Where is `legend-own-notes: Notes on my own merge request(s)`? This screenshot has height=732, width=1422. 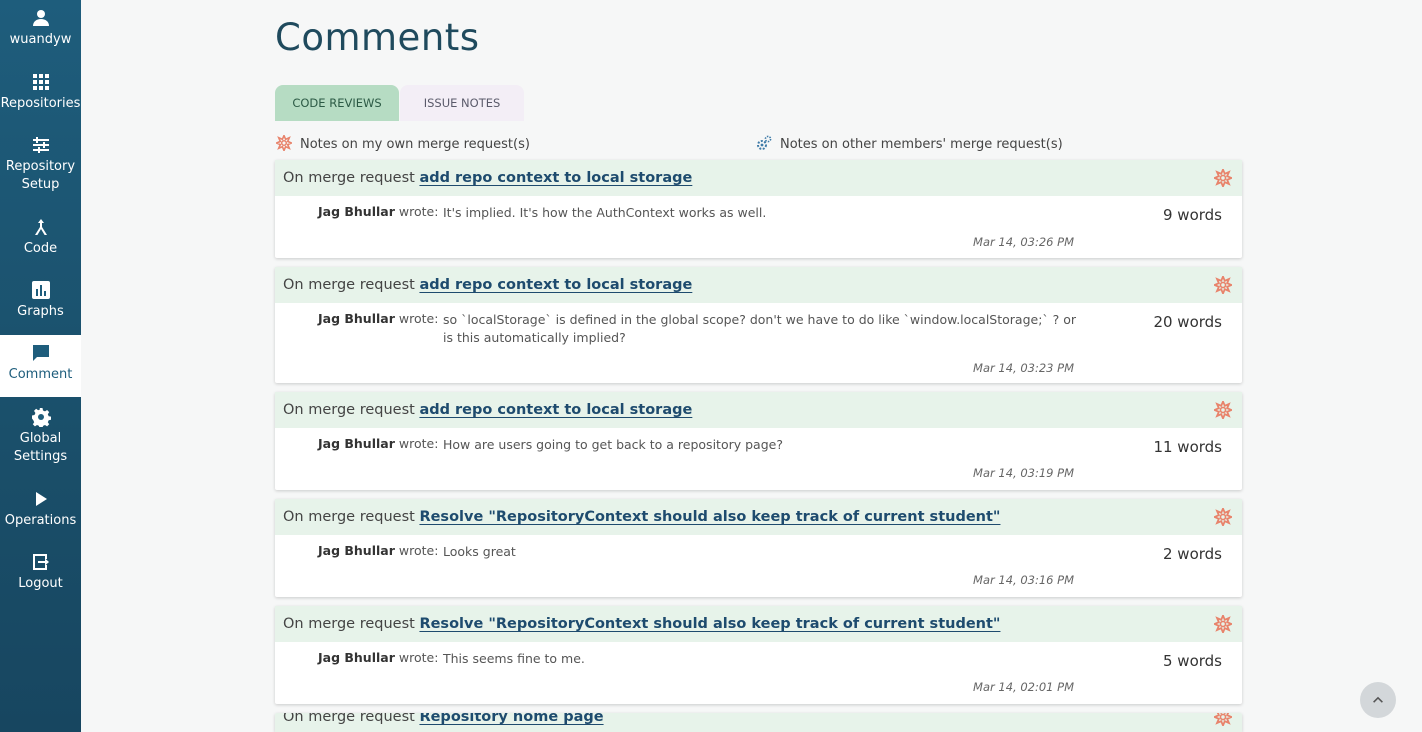 legend-own-notes: Notes on my own merge request(s) is located at coordinates (403, 143).